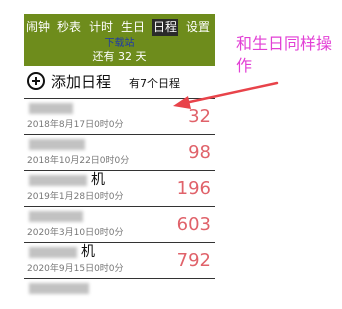 Image resolution: width=342 pixels, height=309 pixels. What do you see at coordinates (226, 95) in the screenshot?
I see `annotation-arrow-icon` at bounding box center [226, 95].